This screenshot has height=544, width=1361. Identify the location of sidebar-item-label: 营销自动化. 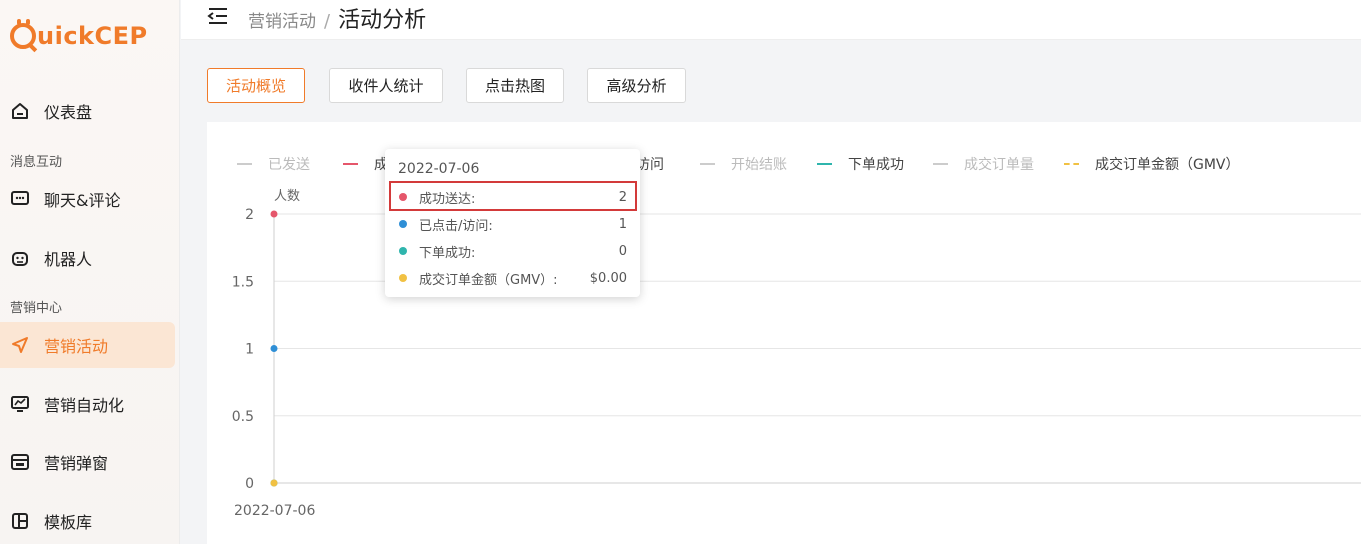
(84, 405).